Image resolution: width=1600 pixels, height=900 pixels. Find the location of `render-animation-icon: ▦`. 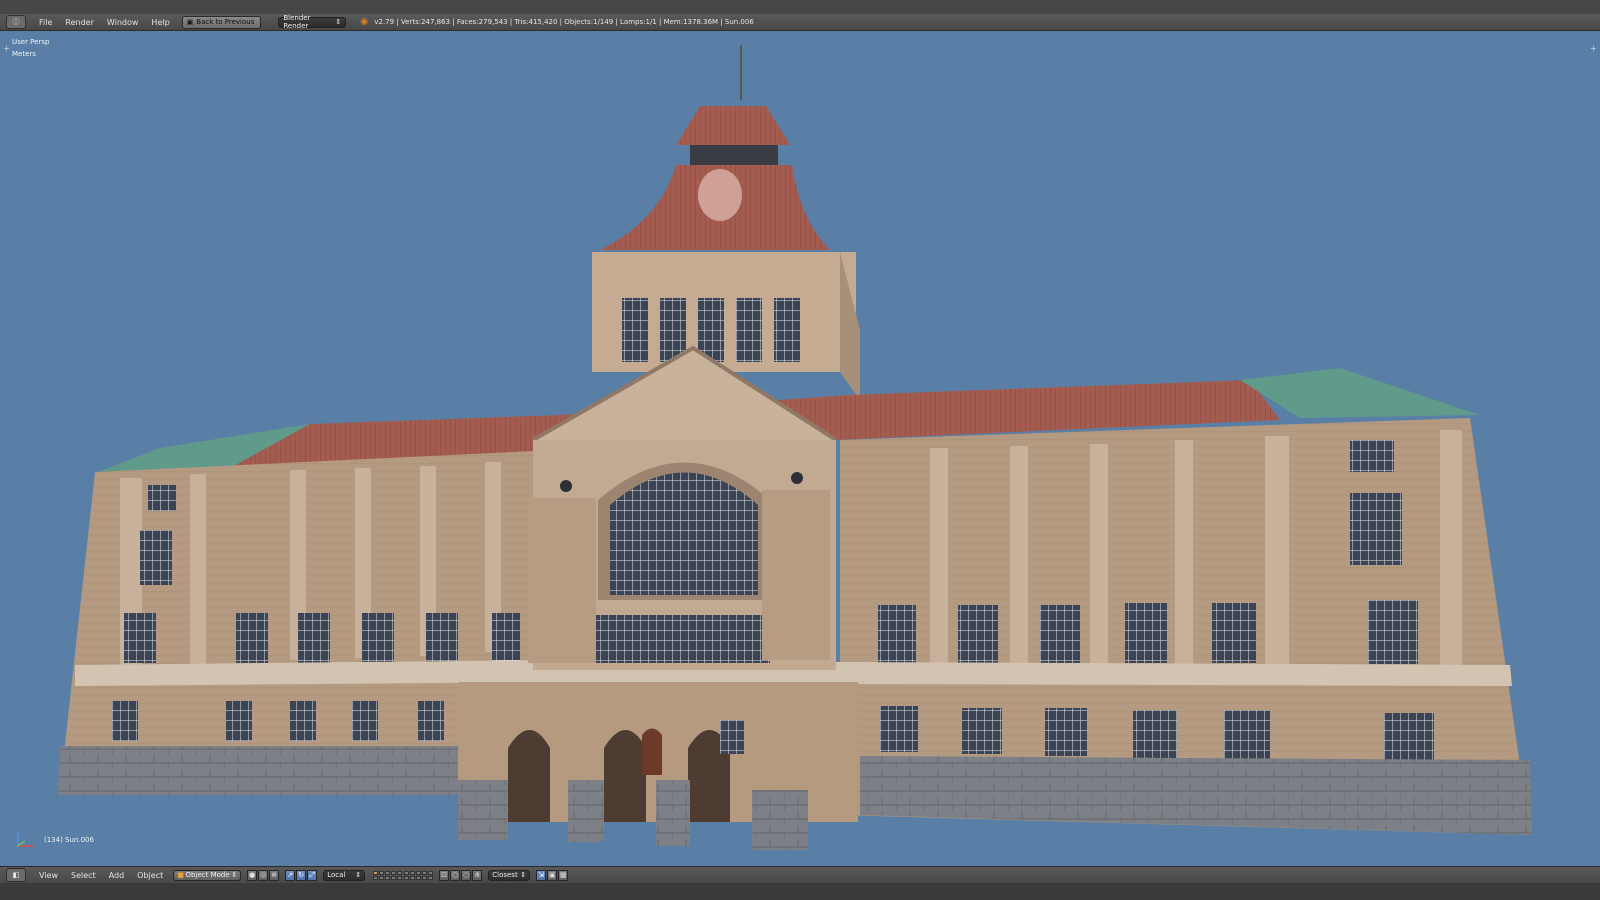

render-animation-icon: ▦ is located at coordinates (563, 875).